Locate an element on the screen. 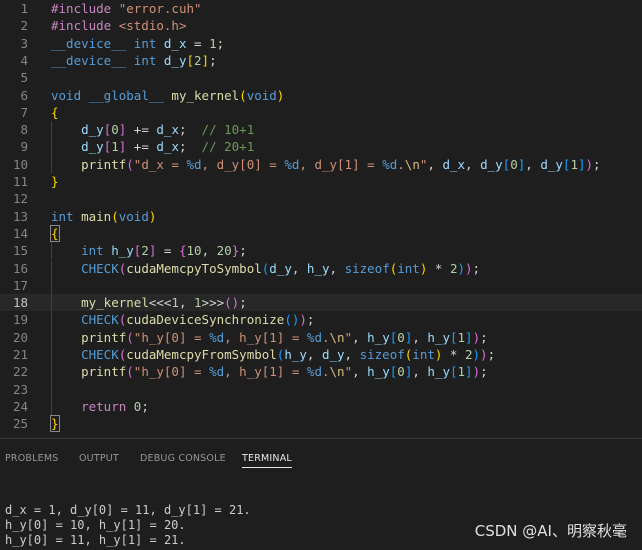 This screenshot has width=642, height=550. code-text: my_kernel<<<1, 1>>>(); is located at coordinates (149, 302).